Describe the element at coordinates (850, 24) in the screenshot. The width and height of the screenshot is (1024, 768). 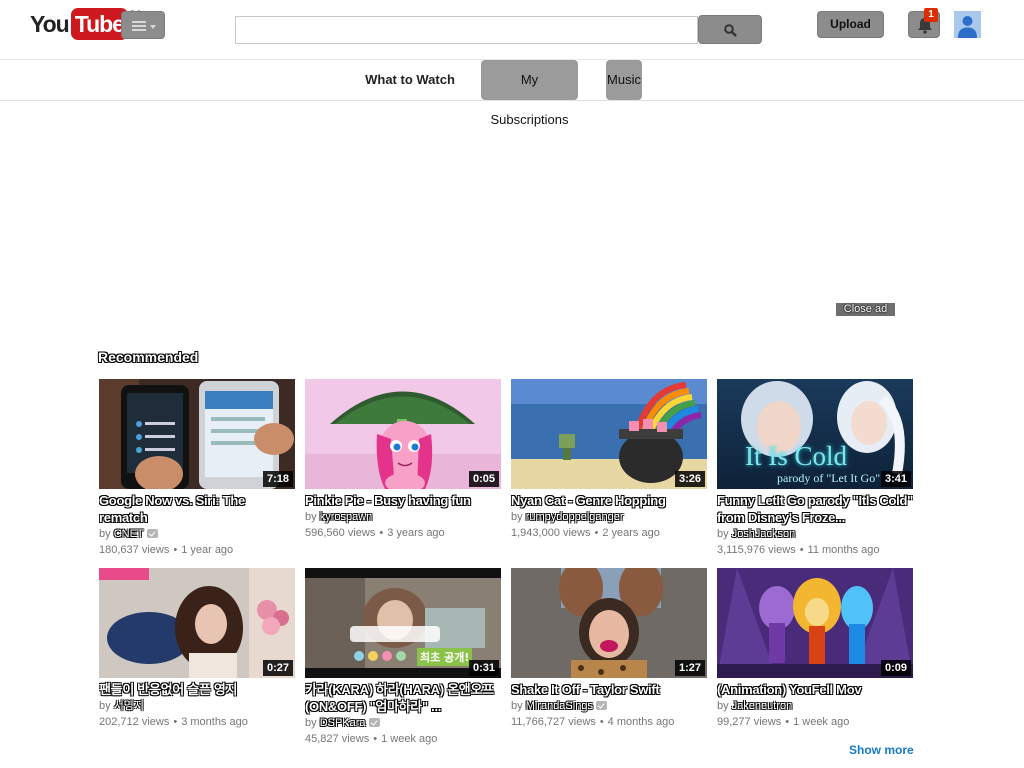
I see `upload-button: Upload` at that location.